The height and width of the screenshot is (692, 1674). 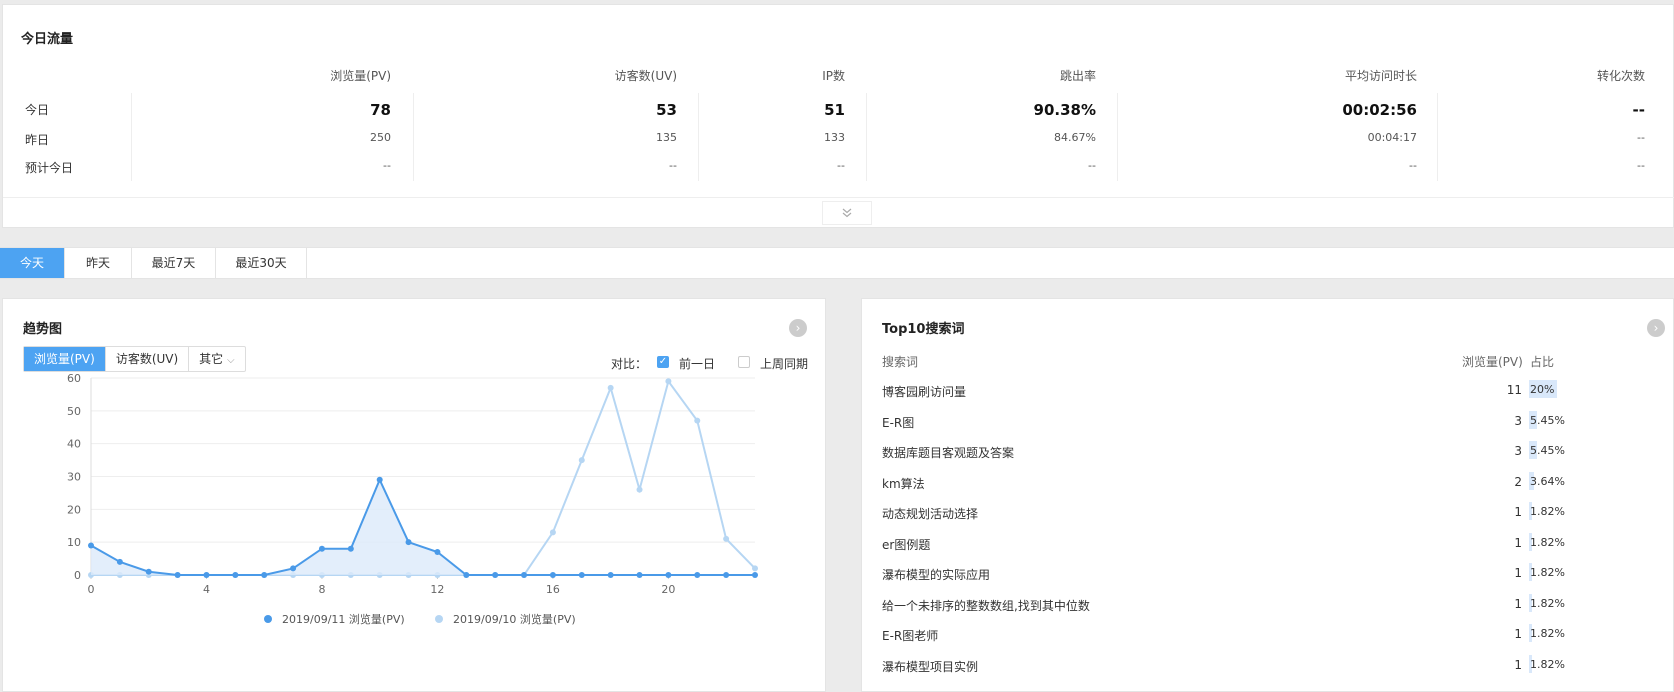 What do you see at coordinates (1518, 481) in the screenshot?
I see `keyword-pv: 2` at bounding box center [1518, 481].